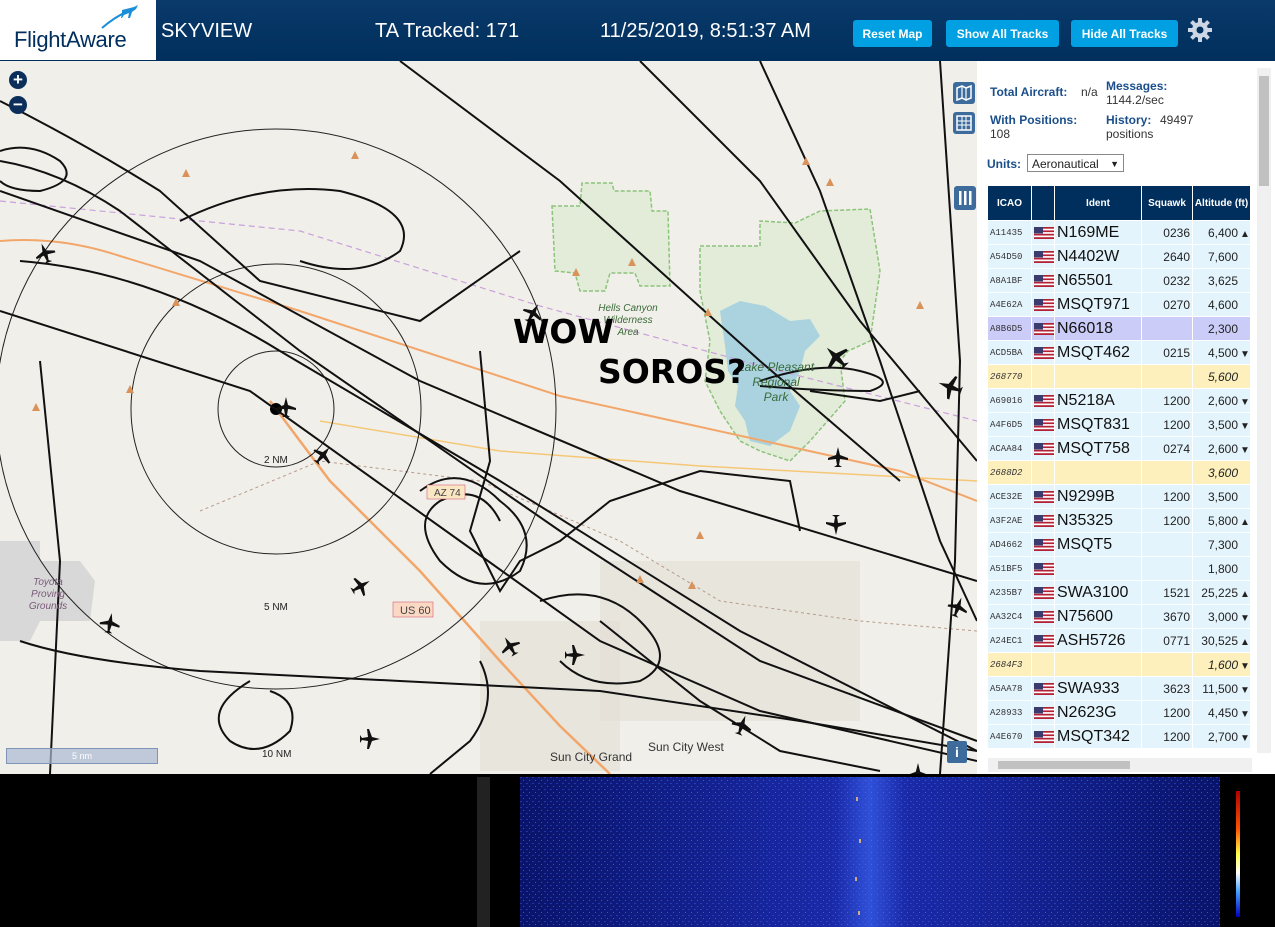  Describe the element at coordinates (78, 30) in the screenshot. I see `flightaware-logo: FlightAware` at that location.